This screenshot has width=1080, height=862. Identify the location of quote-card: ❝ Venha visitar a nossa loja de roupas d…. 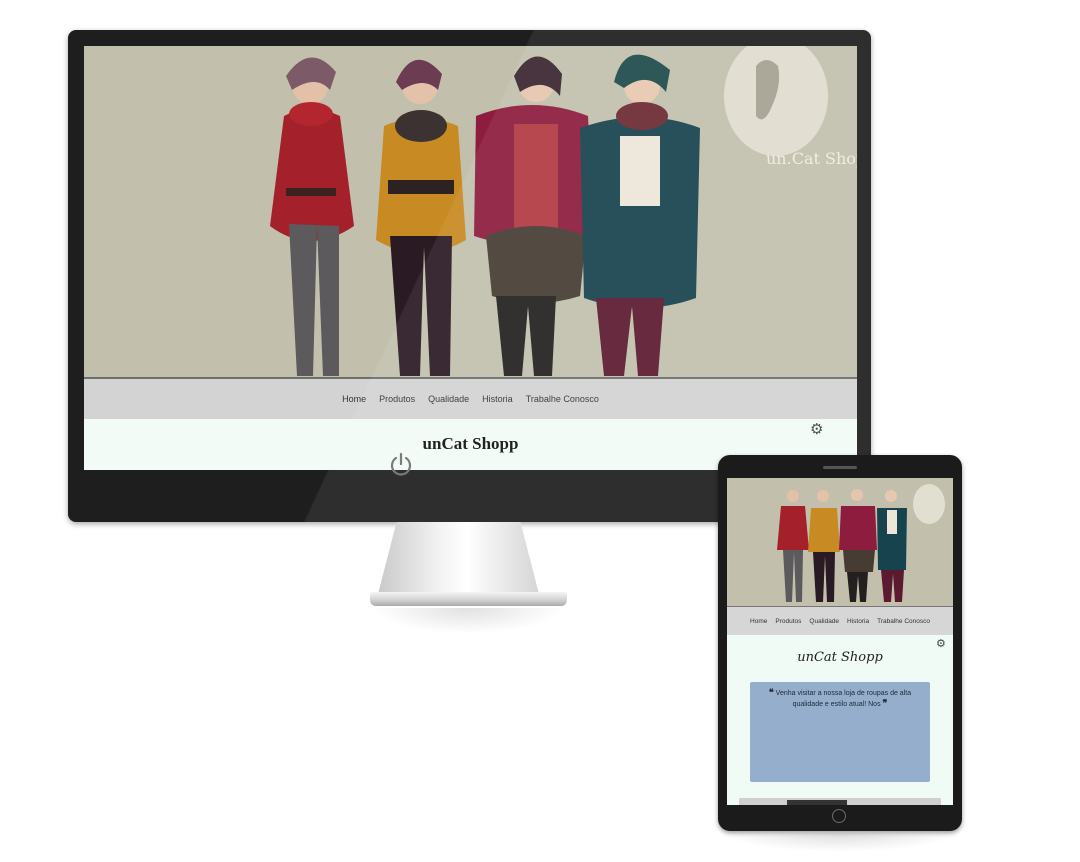
(840, 732).